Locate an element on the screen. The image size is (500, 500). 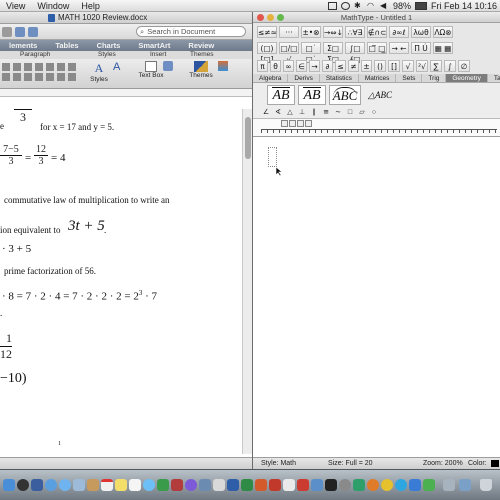
element-of-symbol: ∈ is located at coordinates (301, 66).